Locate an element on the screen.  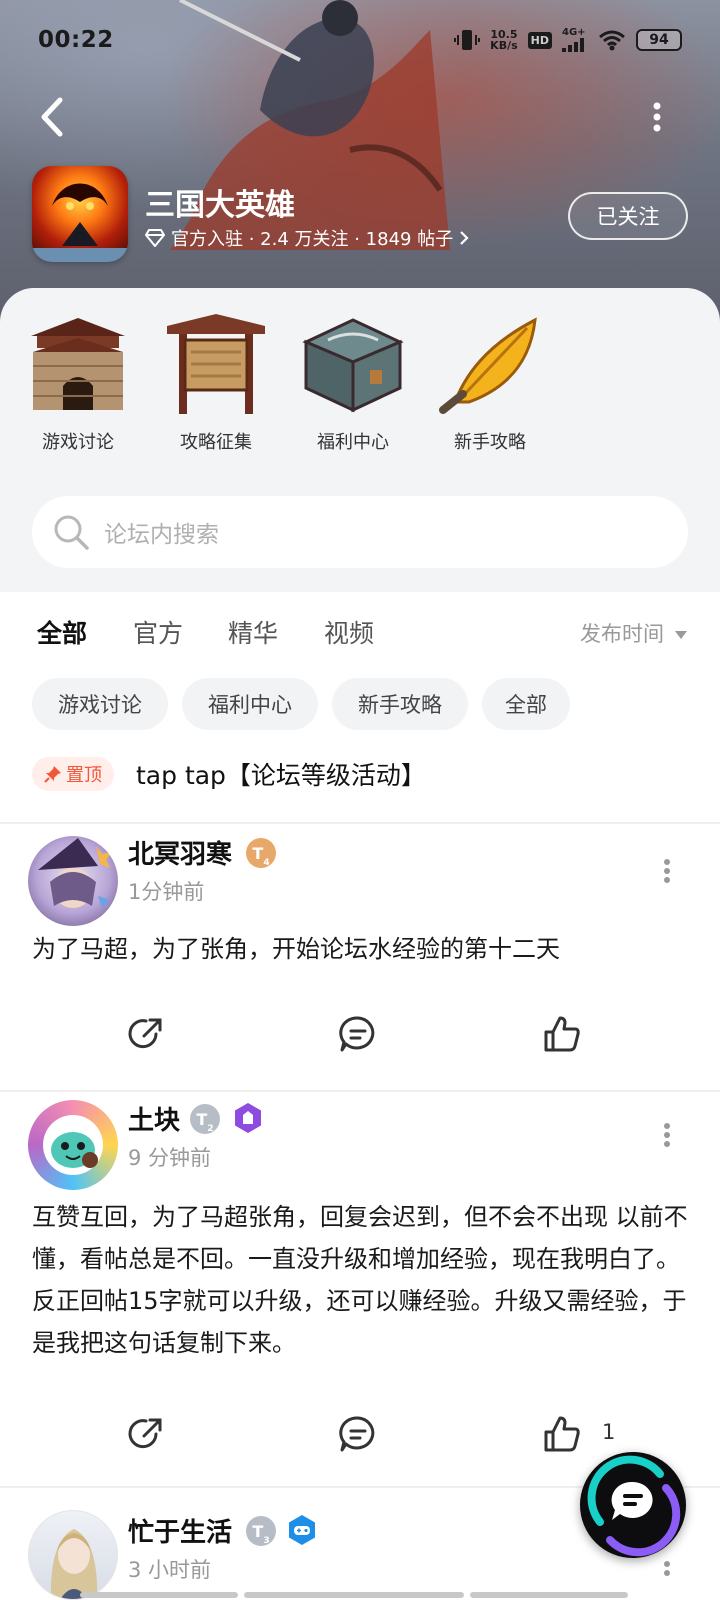
quick-link-game-discussion: 游戏讨论 is located at coordinates (78, 380).